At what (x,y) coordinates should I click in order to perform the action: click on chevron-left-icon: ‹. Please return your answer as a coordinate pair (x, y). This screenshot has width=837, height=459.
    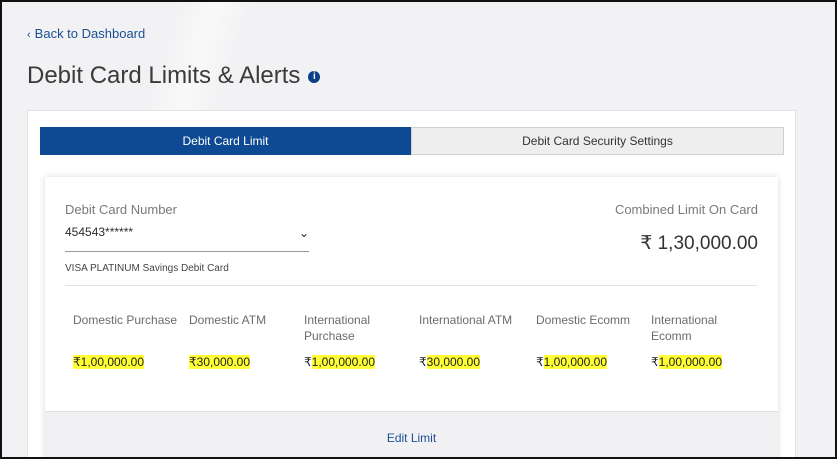
    Looking at the image, I should click on (29, 35).